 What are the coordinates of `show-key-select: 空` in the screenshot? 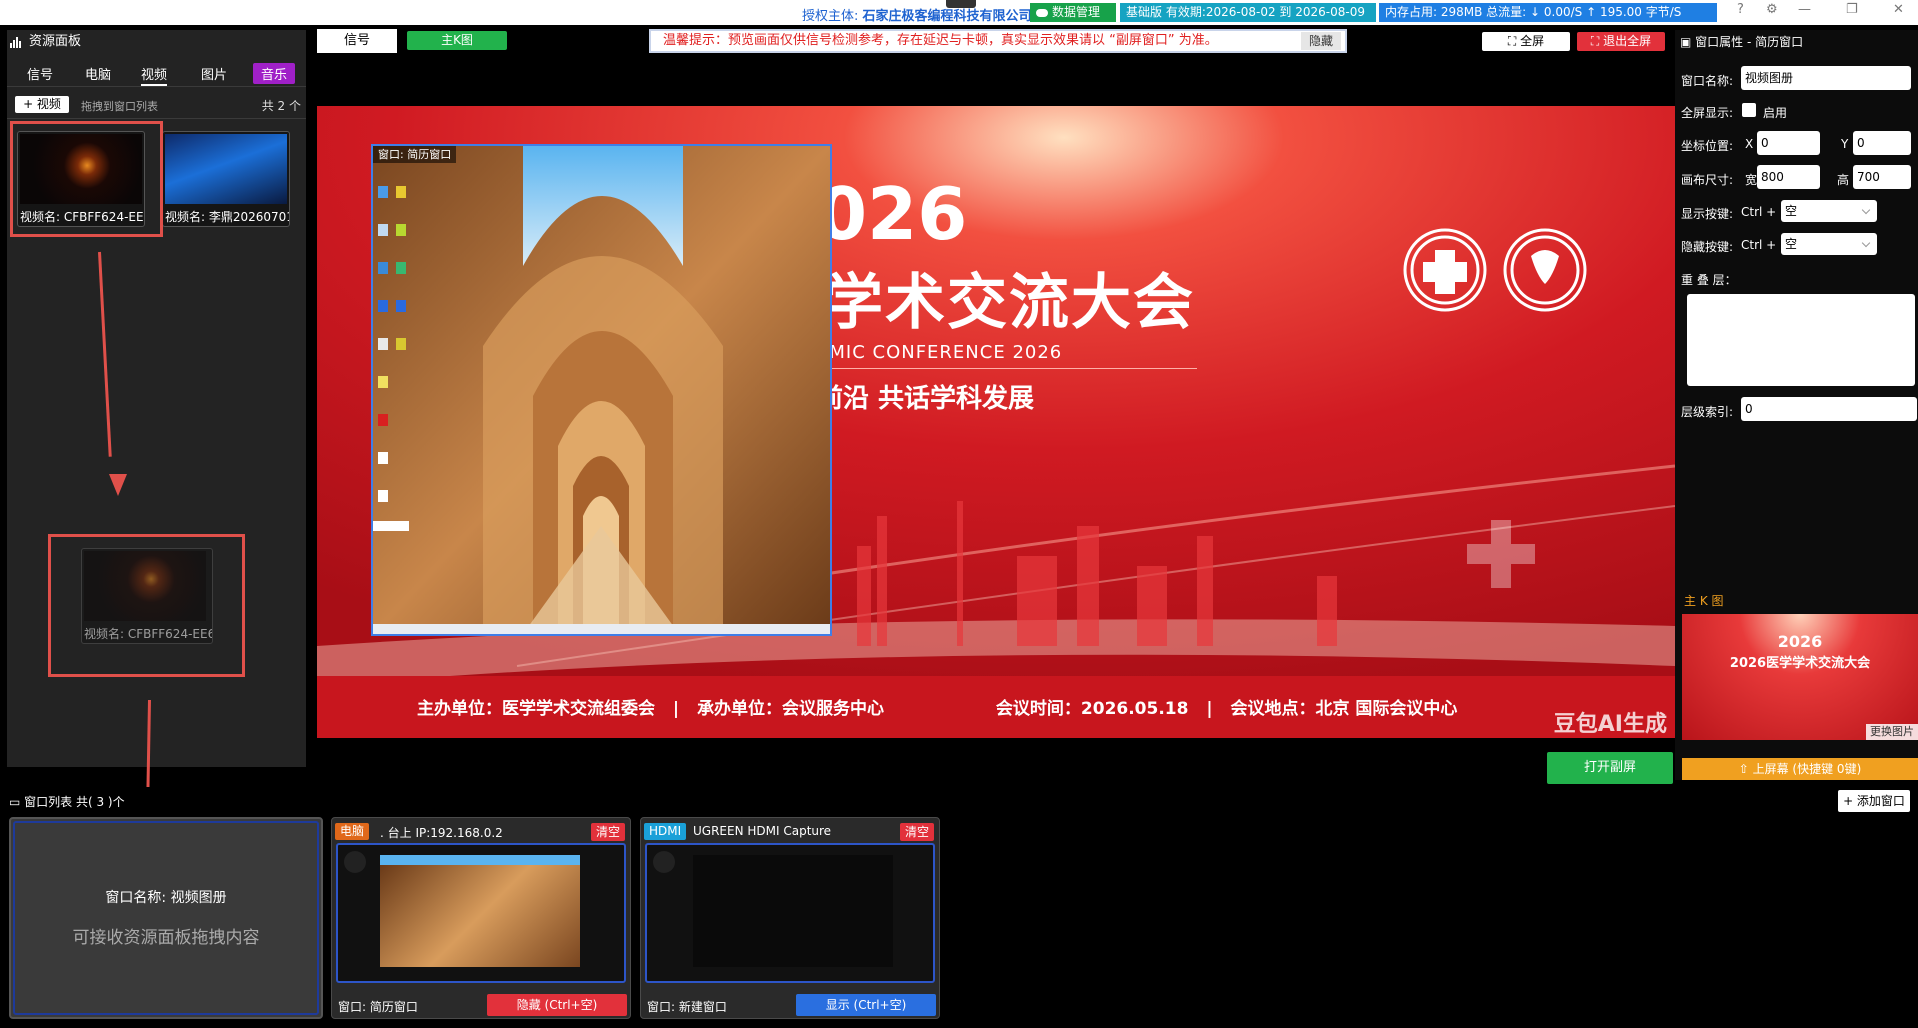 It's located at (1829, 211).